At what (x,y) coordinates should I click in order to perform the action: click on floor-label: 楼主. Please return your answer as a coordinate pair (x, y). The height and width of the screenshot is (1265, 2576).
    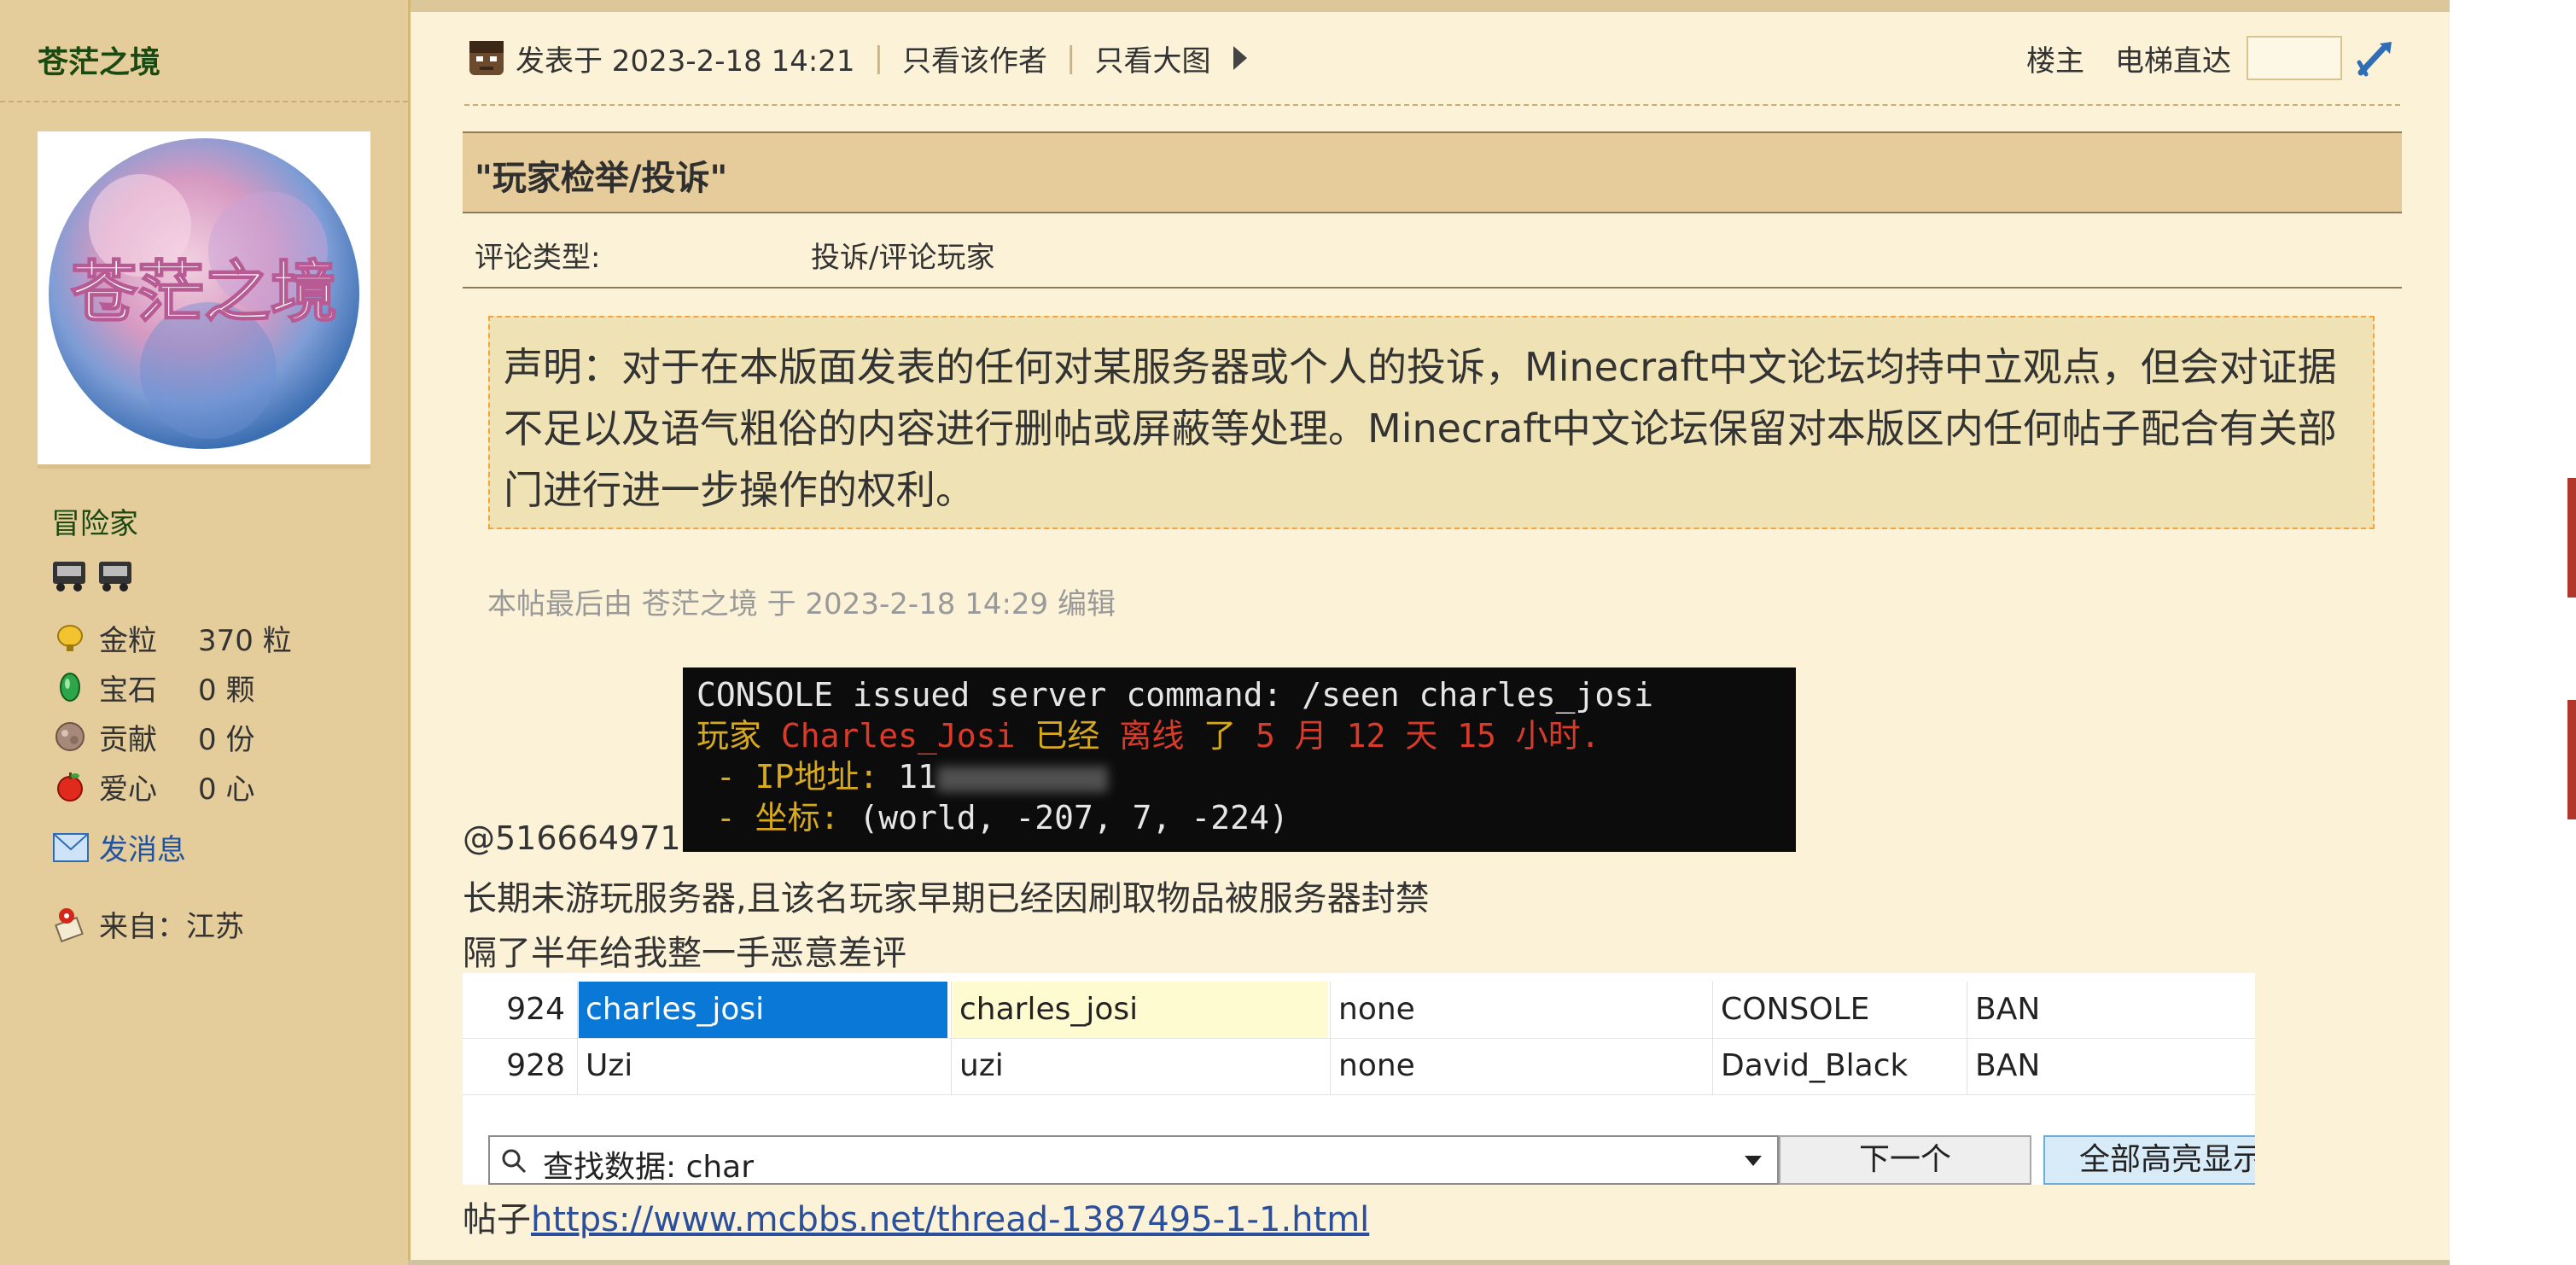
    Looking at the image, I should click on (2055, 61).